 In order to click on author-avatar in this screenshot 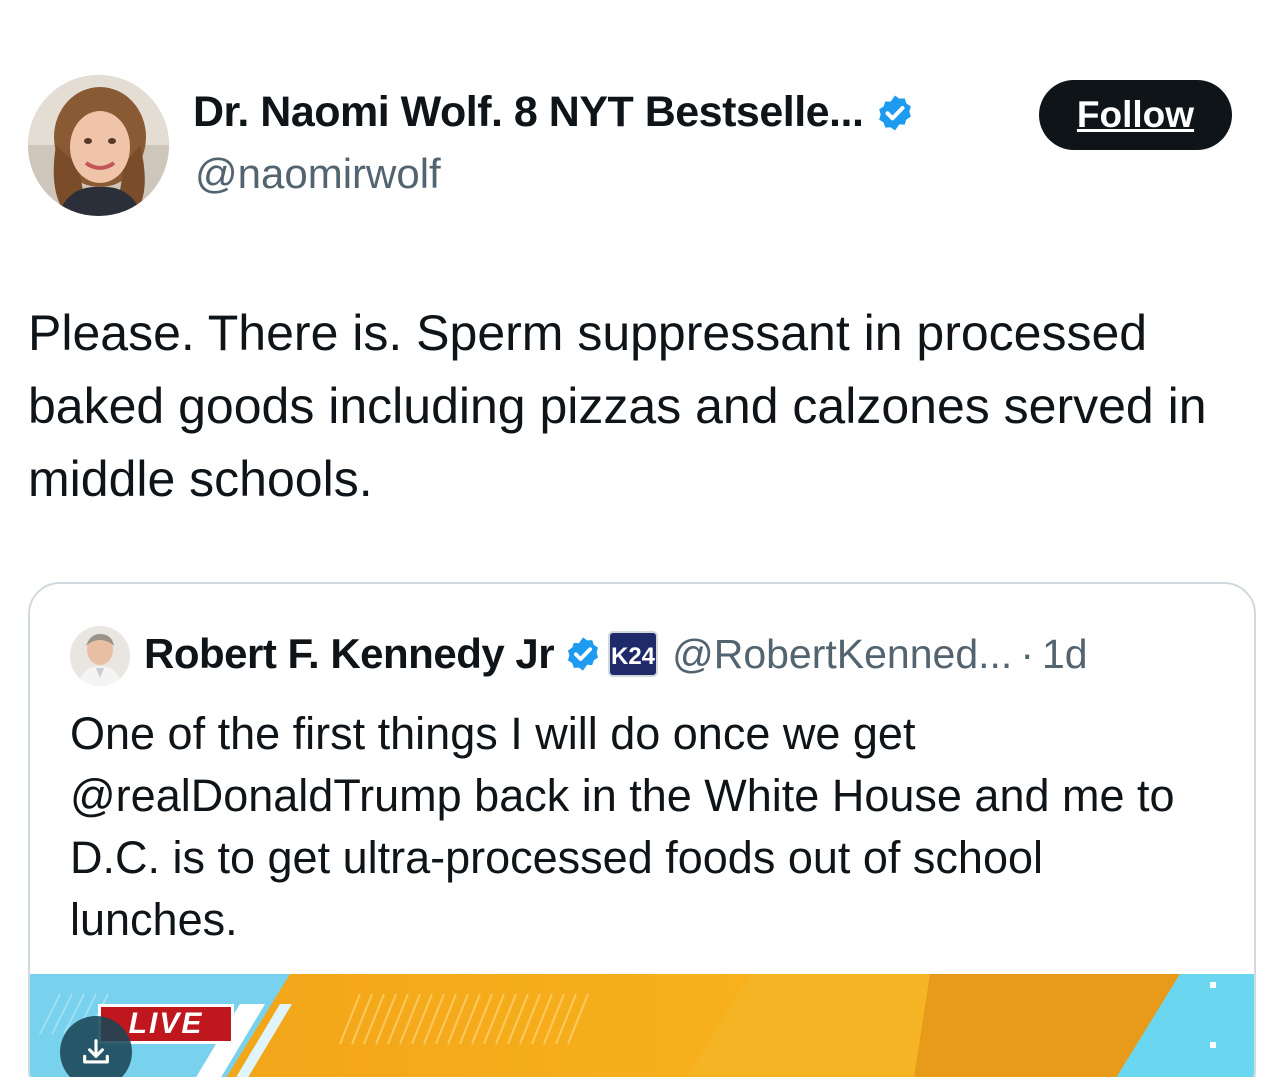, I will do `click(98, 145)`.